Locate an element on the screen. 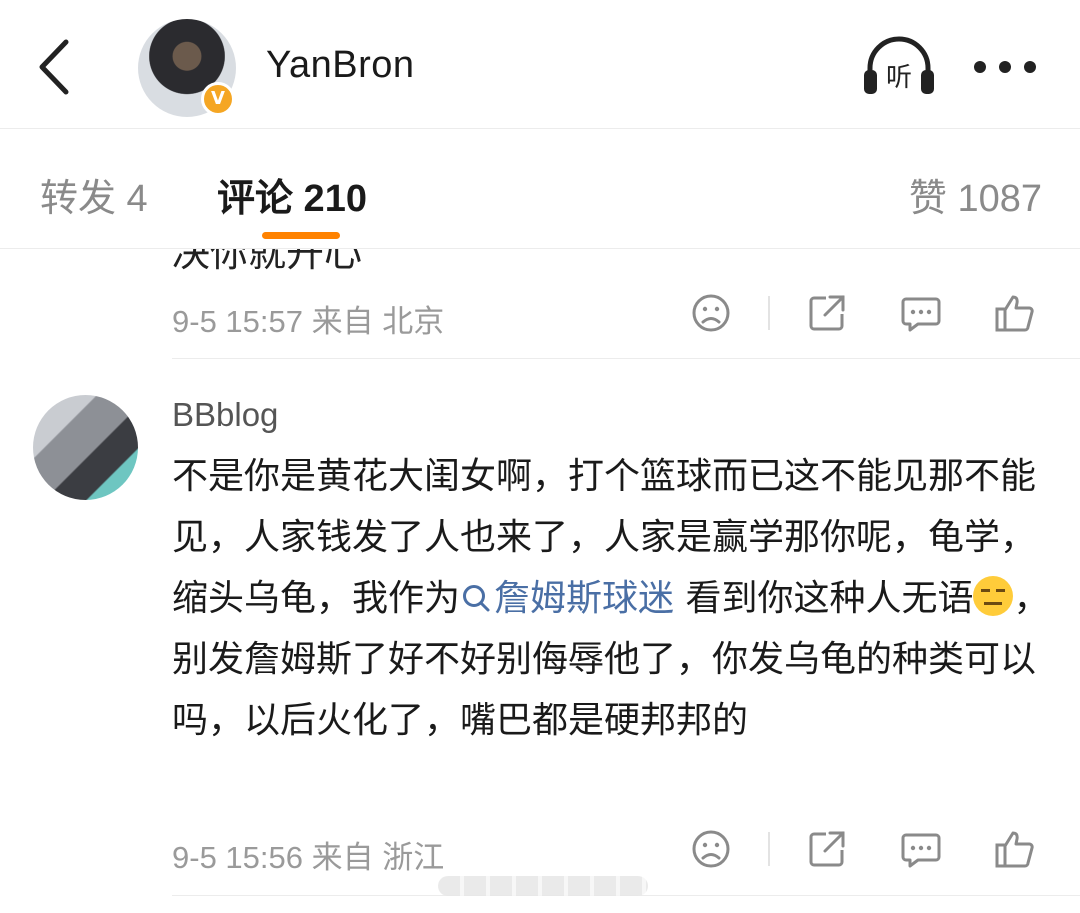 This screenshot has height=913, width=1080. tab-bar: 转发 4 评论 210 赞 1087 is located at coordinates (540, 189).